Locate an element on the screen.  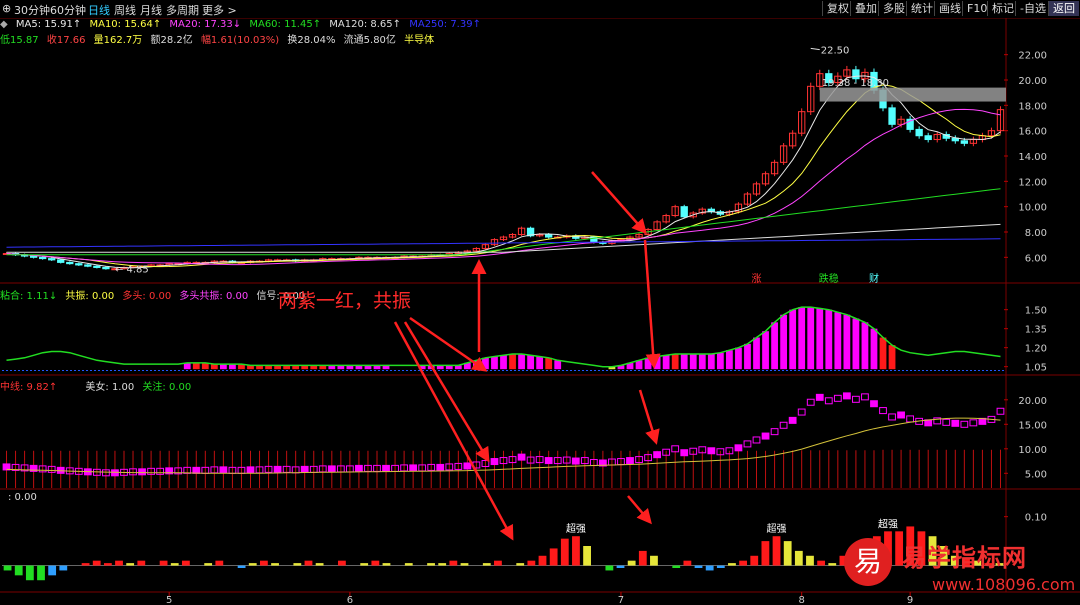
legend-midline: 中线: 9.82↑ is located at coordinates (29, 387).